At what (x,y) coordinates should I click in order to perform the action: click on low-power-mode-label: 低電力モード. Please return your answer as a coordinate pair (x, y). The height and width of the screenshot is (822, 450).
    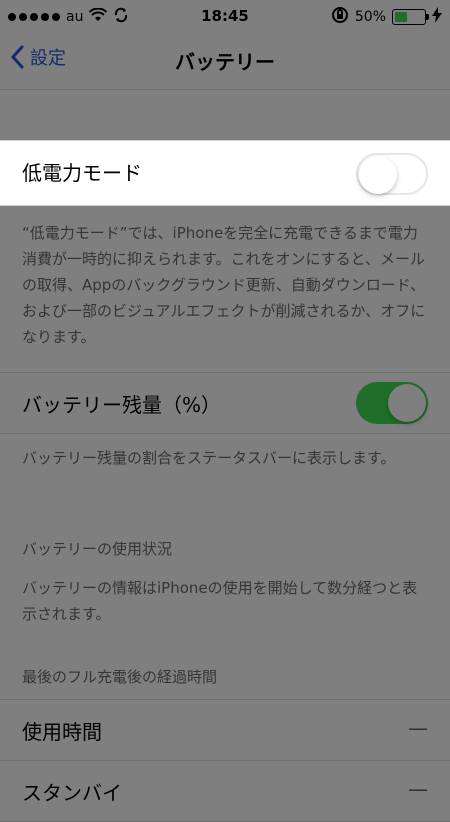
    Looking at the image, I should click on (82, 173).